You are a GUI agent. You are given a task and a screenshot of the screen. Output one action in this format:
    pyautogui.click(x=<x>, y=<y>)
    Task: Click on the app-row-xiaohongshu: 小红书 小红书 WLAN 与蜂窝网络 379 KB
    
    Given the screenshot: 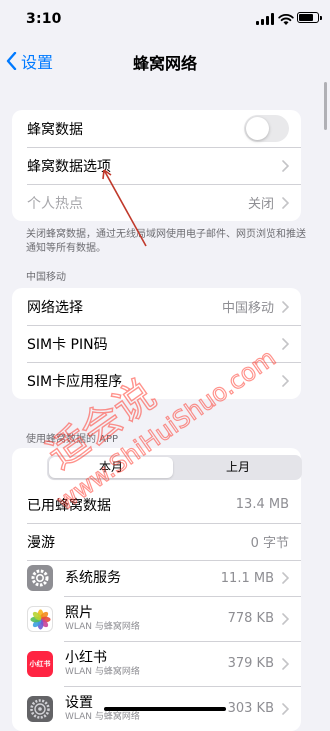 What is the action you would take?
    pyautogui.click(x=156, y=663)
    